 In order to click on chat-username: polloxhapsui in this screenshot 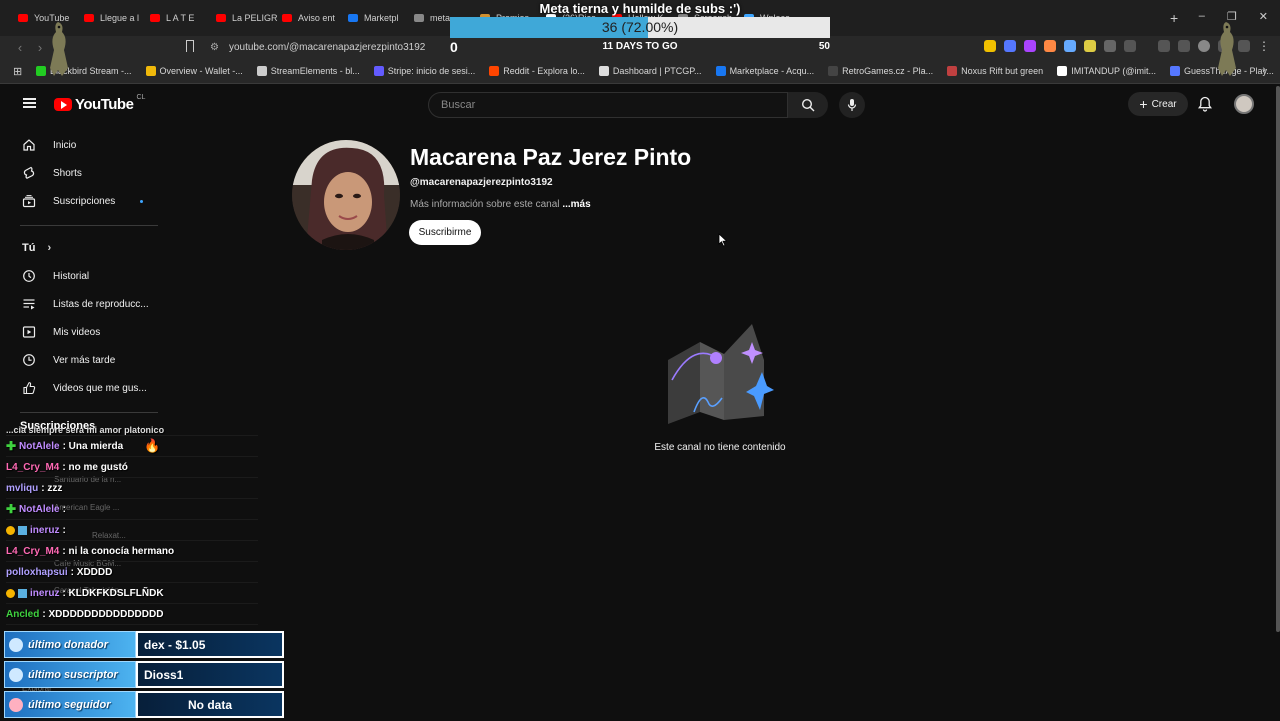, I will do `click(37, 572)`.